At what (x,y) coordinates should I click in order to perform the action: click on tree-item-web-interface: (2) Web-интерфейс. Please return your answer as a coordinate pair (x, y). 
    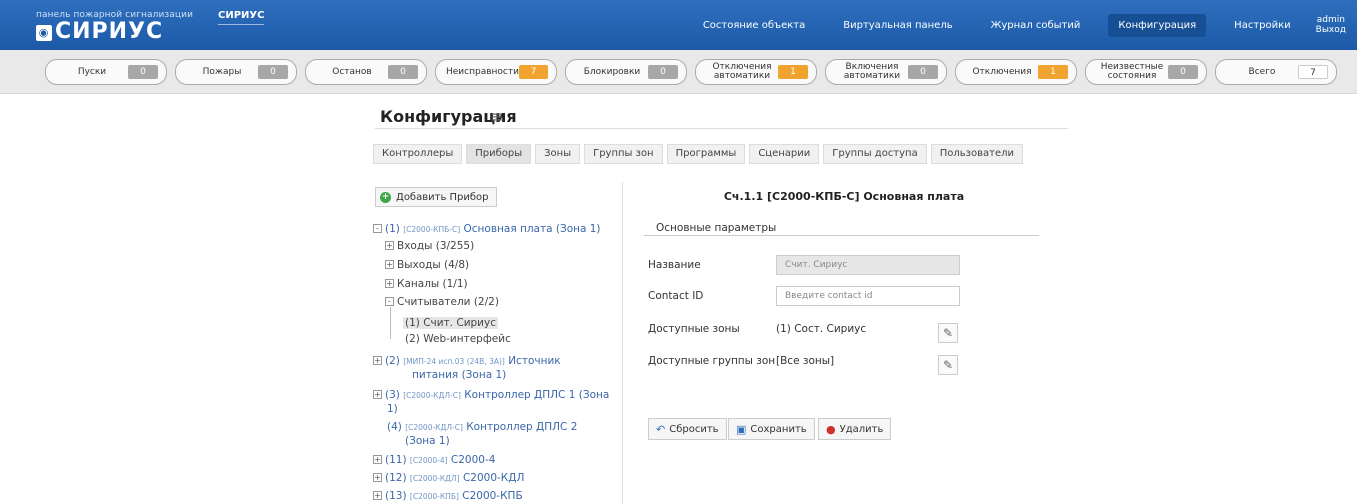
    Looking at the image, I should click on (458, 339).